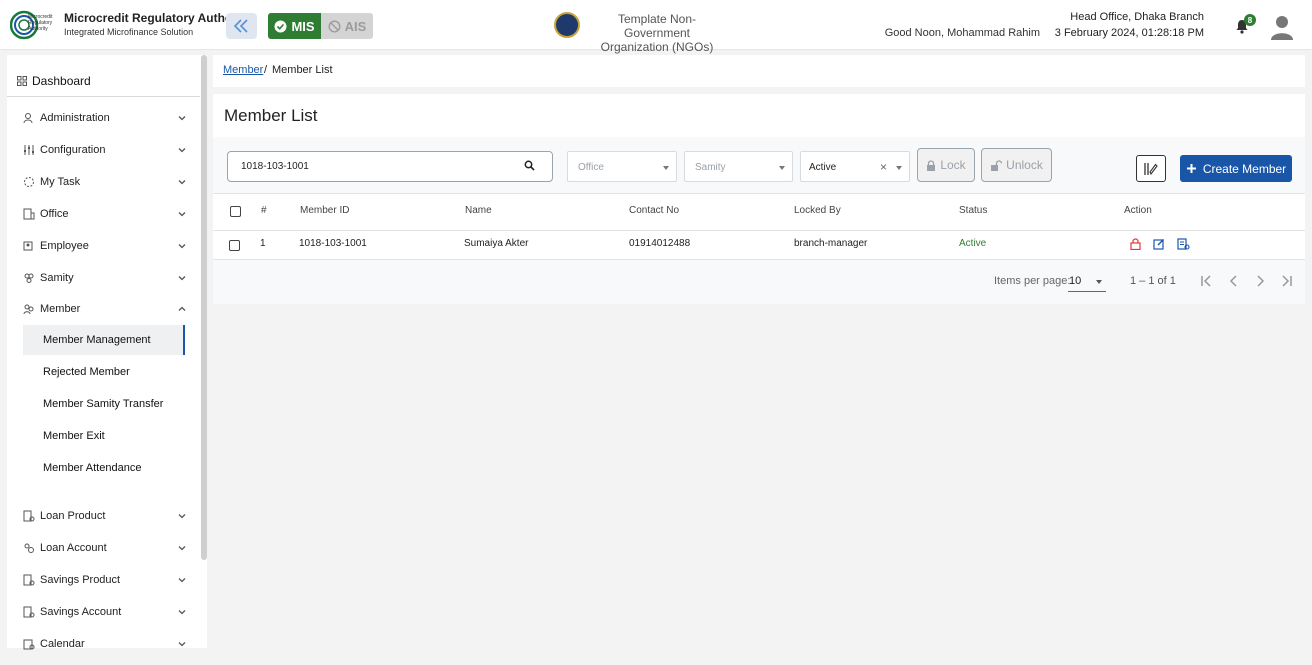 This screenshot has height=665, width=1312. What do you see at coordinates (710, 167) in the screenshot?
I see `samity-select-placeholder: Samity` at bounding box center [710, 167].